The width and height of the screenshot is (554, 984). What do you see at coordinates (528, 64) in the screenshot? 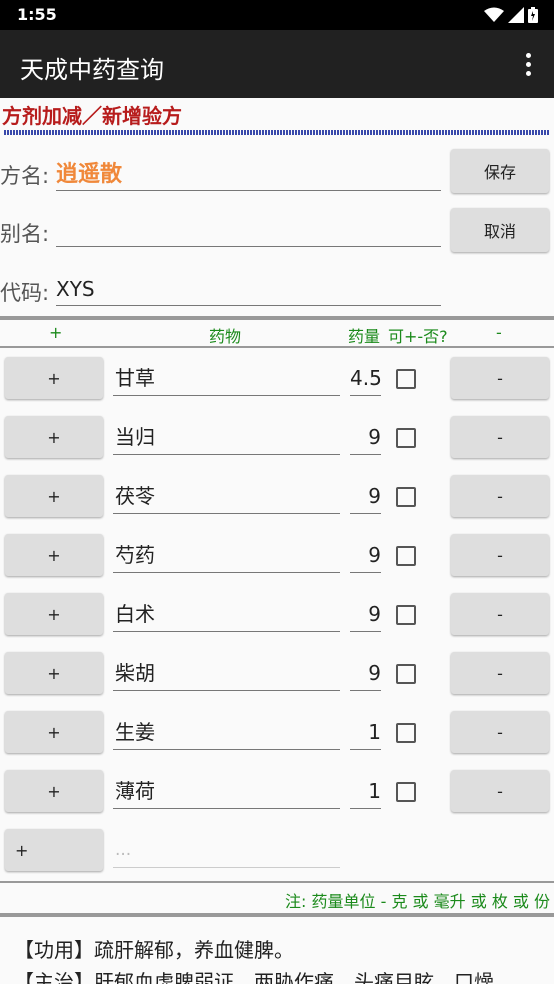
I see `more-vert-icon` at bounding box center [528, 64].